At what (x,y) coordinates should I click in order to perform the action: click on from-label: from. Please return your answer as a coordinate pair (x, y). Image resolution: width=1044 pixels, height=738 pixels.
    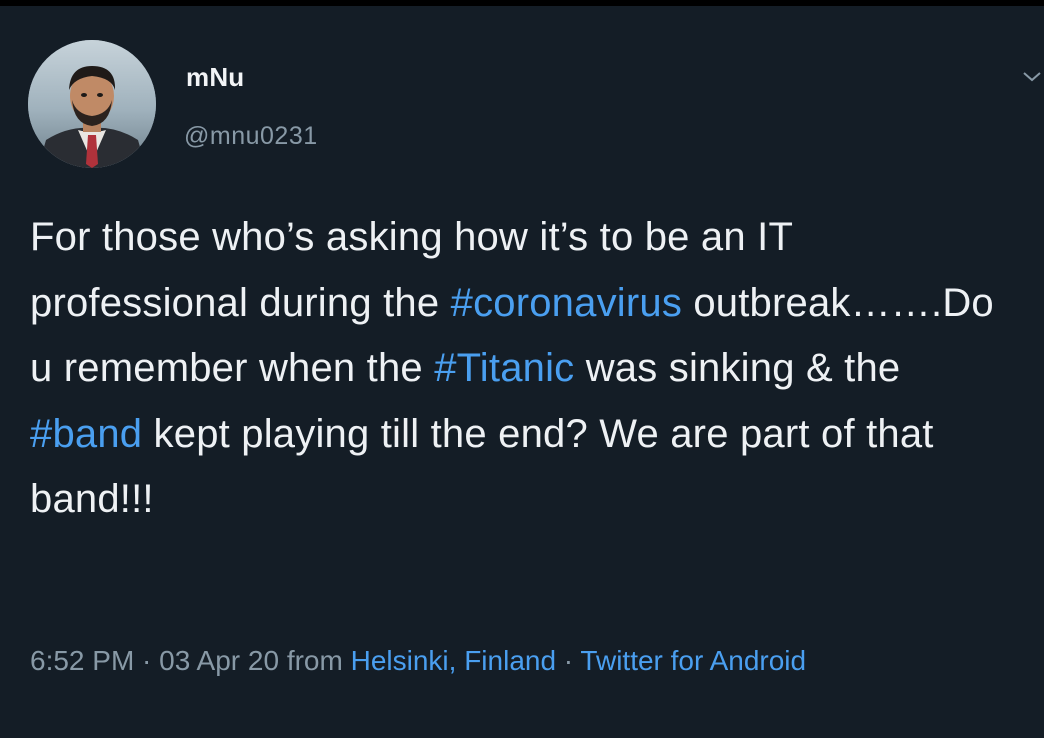
    Looking at the image, I should click on (315, 660).